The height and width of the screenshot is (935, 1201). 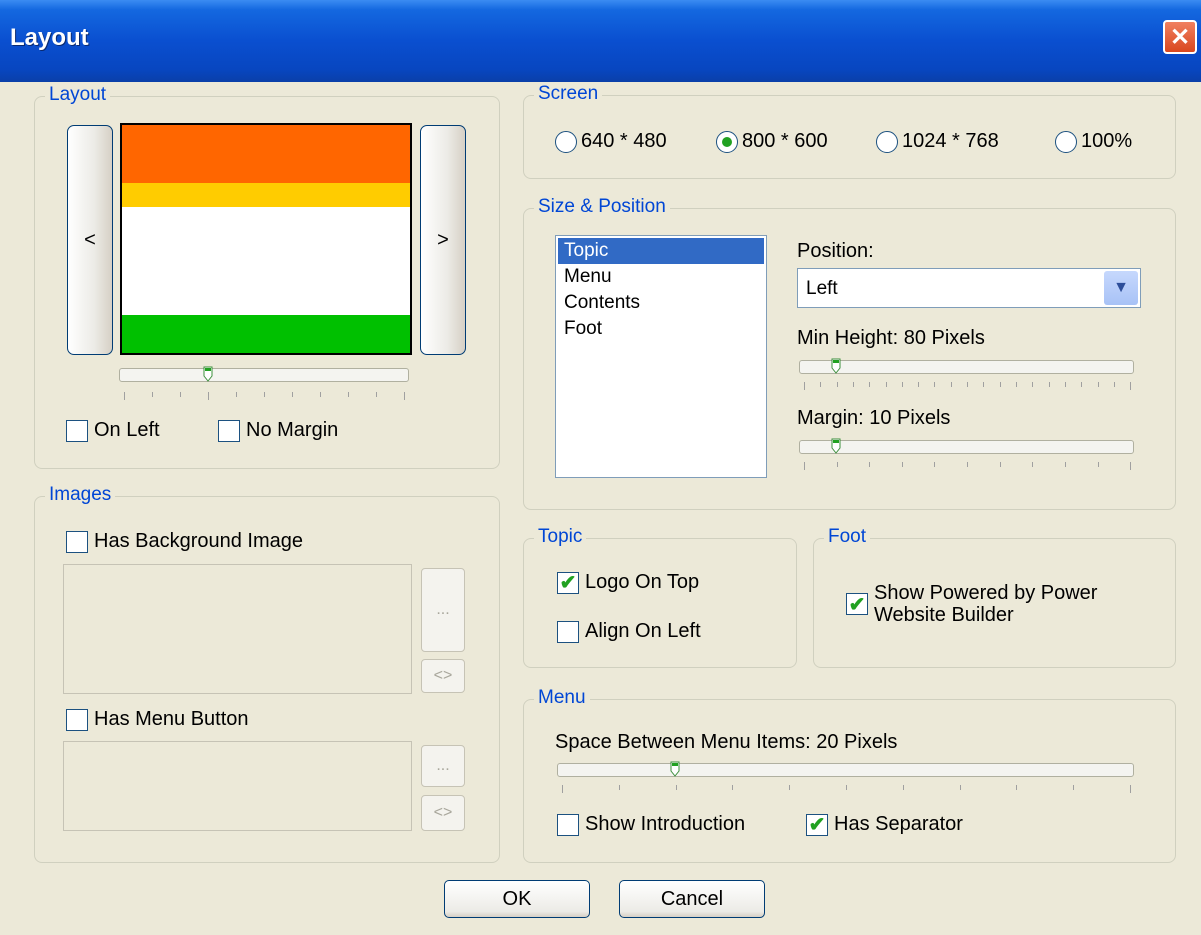 I want to click on preview-menu-band, so click(x=266, y=195).